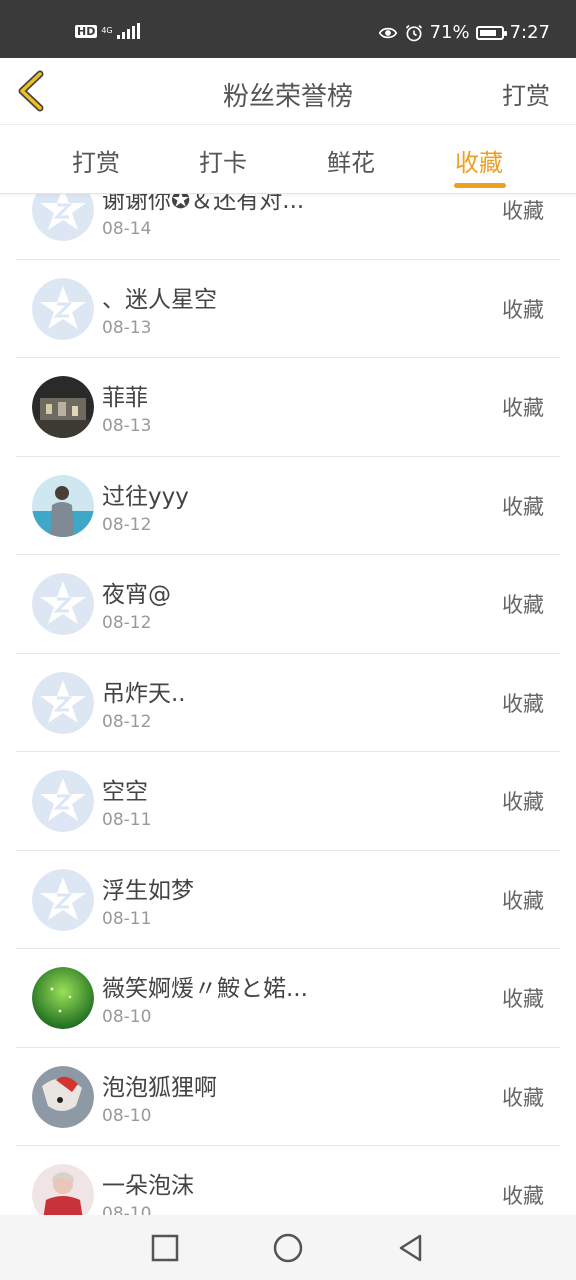 The image size is (576, 1280). What do you see at coordinates (288, 900) in the screenshot?
I see `list-item: 浮生如梦 08-11 收藏` at bounding box center [288, 900].